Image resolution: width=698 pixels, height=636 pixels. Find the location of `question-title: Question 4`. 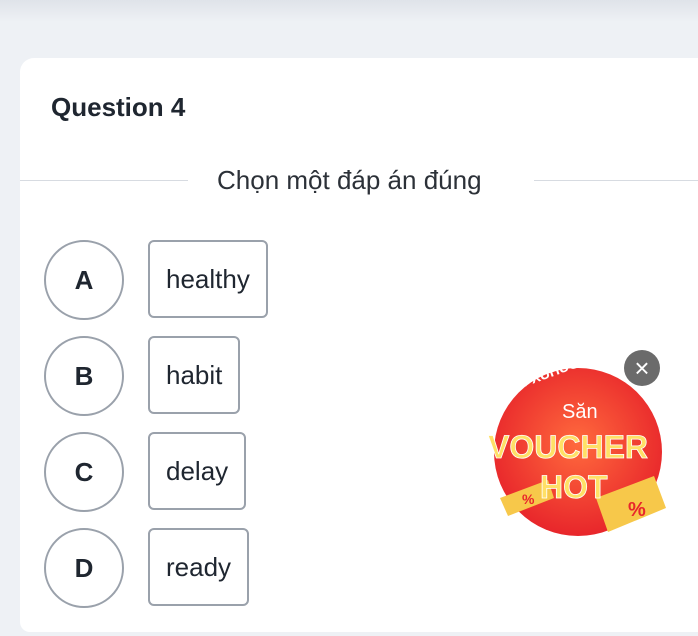

question-title: Question 4 is located at coordinates (118, 107).